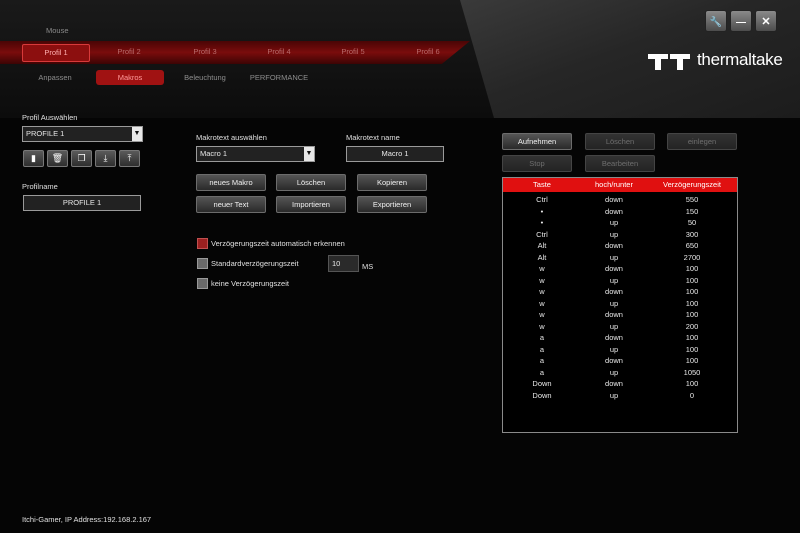 This screenshot has width=800, height=533. What do you see at coordinates (620, 396) in the screenshot?
I see `table-row: Down up 0` at bounding box center [620, 396].